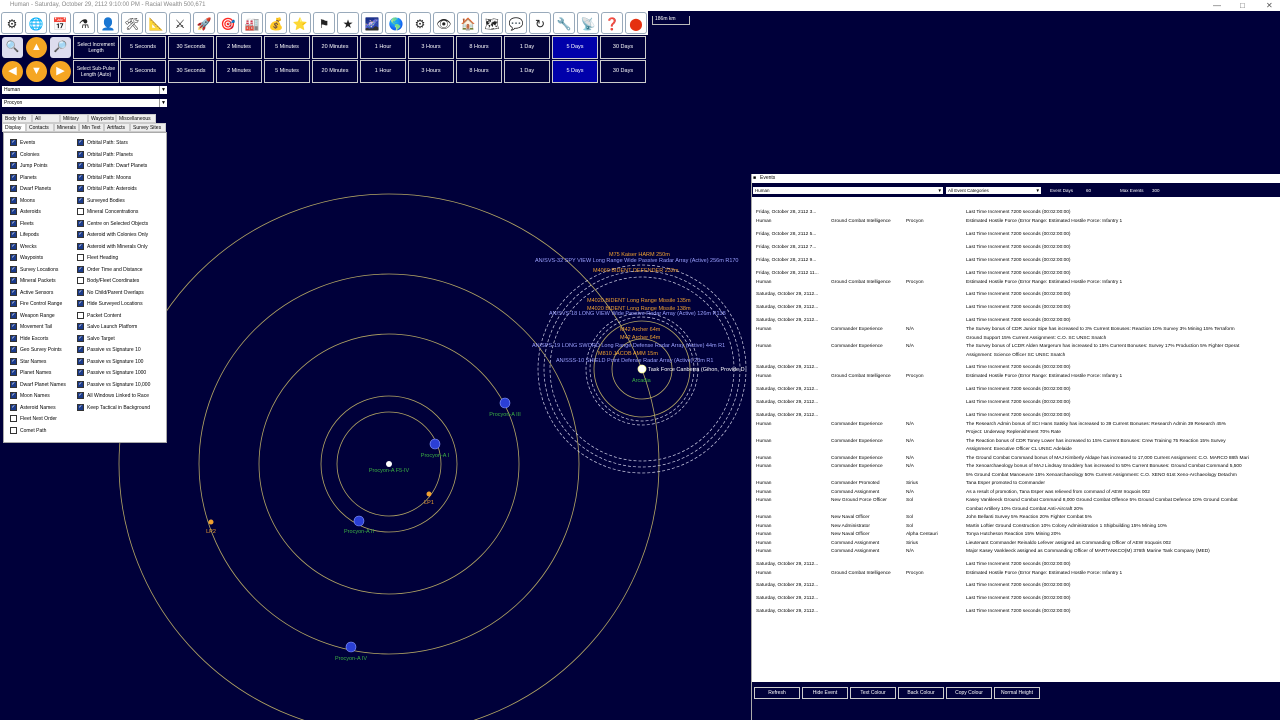 Image resolution: width=1280 pixels, height=720 pixels. I want to click on events-race-select: Human ▼, so click(848, 190).